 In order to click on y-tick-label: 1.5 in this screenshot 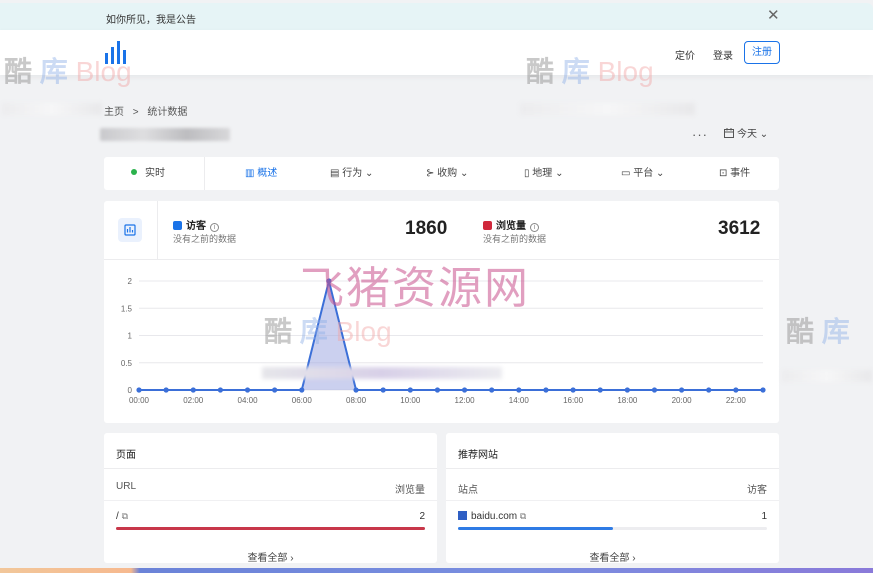, I will do `click(127, 308)`.